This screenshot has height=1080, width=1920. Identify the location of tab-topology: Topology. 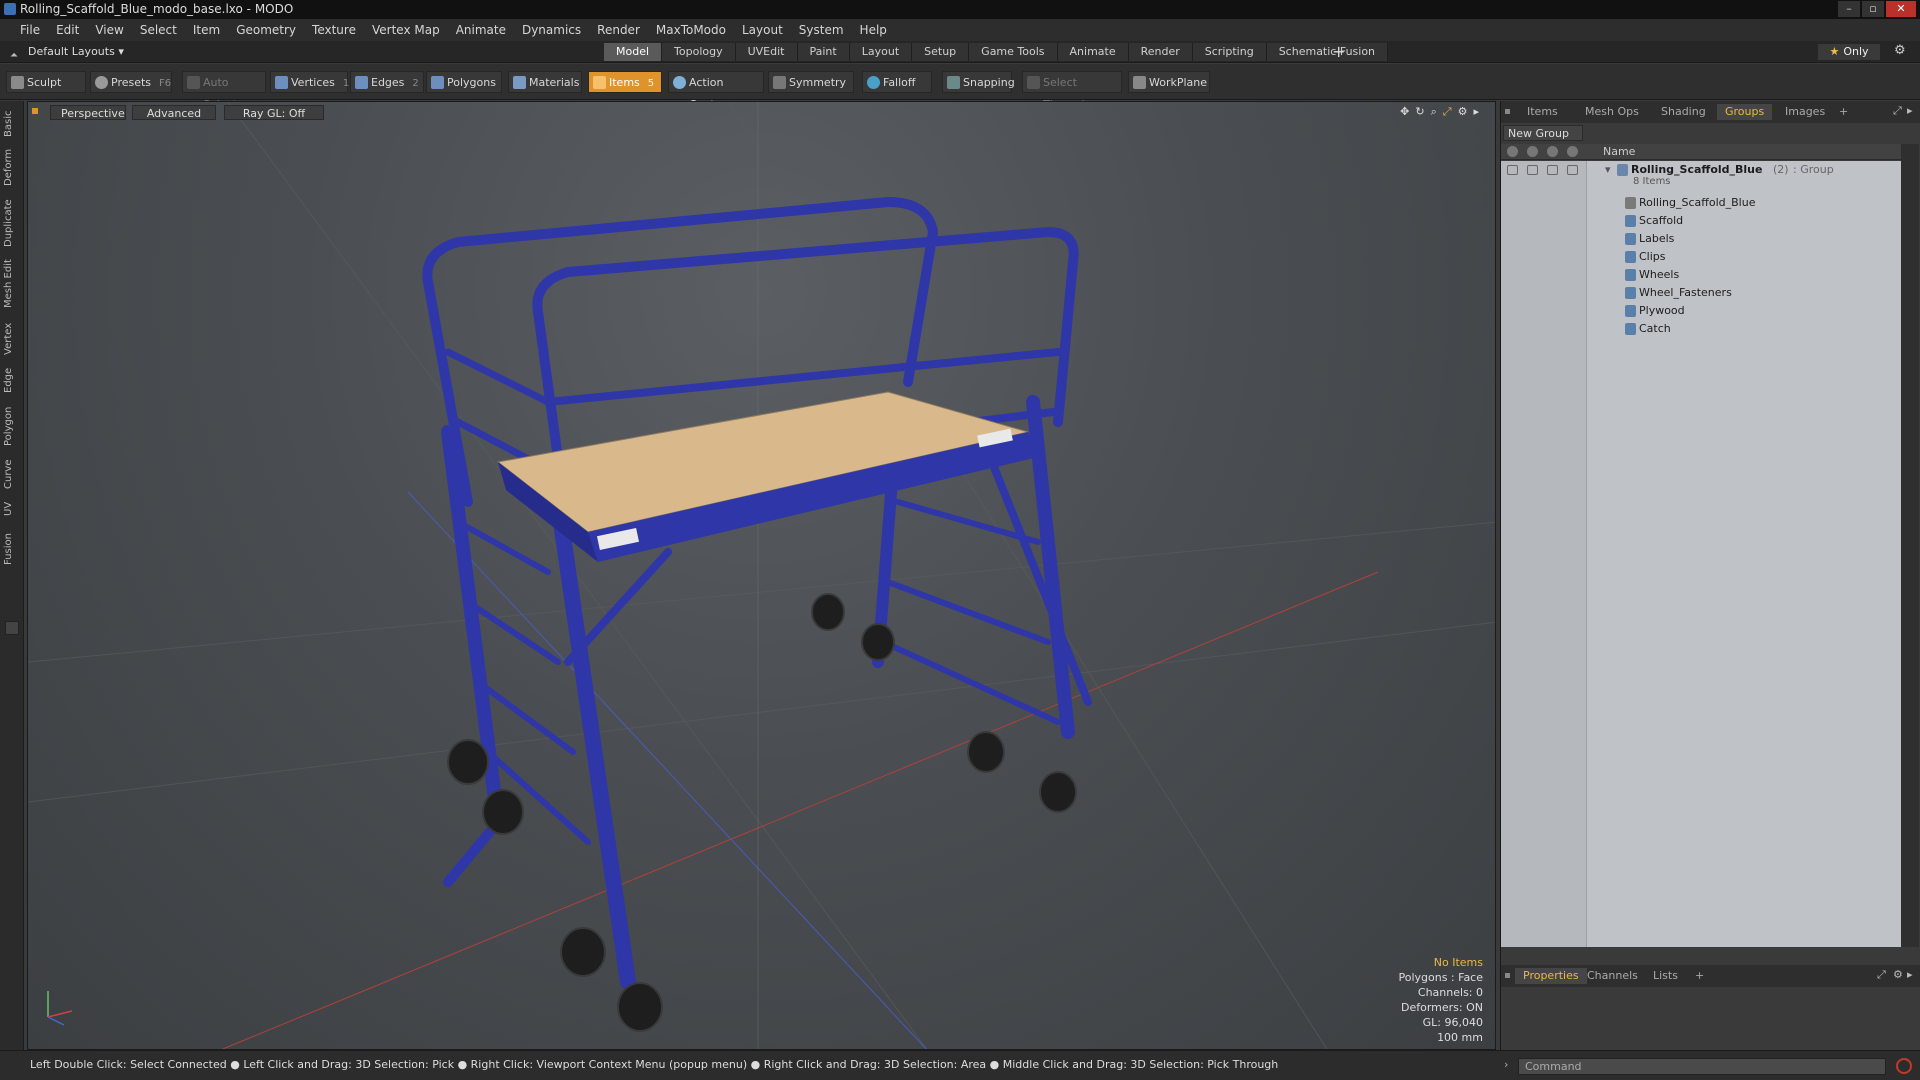
(699, 52).